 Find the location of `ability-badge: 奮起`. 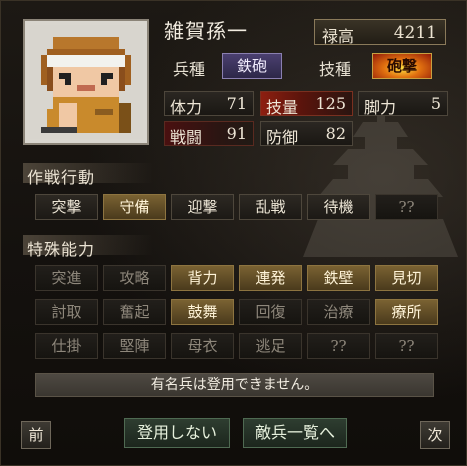

ability-badge: 奮起 is located at coordinates (134, 312).